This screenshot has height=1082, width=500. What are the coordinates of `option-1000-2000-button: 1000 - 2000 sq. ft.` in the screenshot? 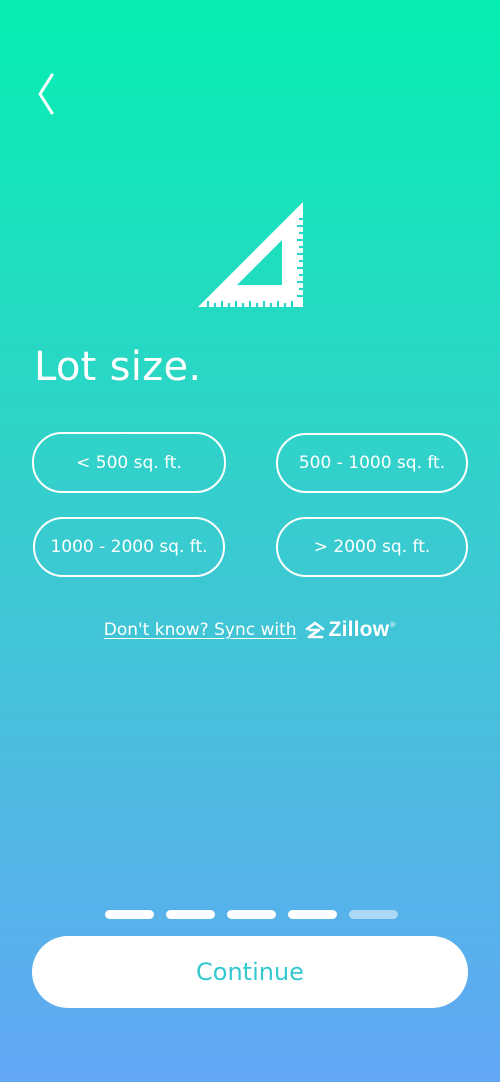 It's located at (129, 547).